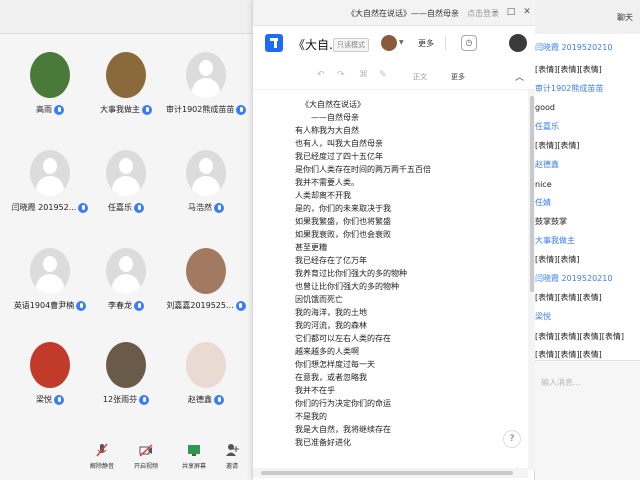  Describe the element at coordinates (551, 221) in the screenshot. I see `chat-message-text: 鼓掌鼓掌` at that location.